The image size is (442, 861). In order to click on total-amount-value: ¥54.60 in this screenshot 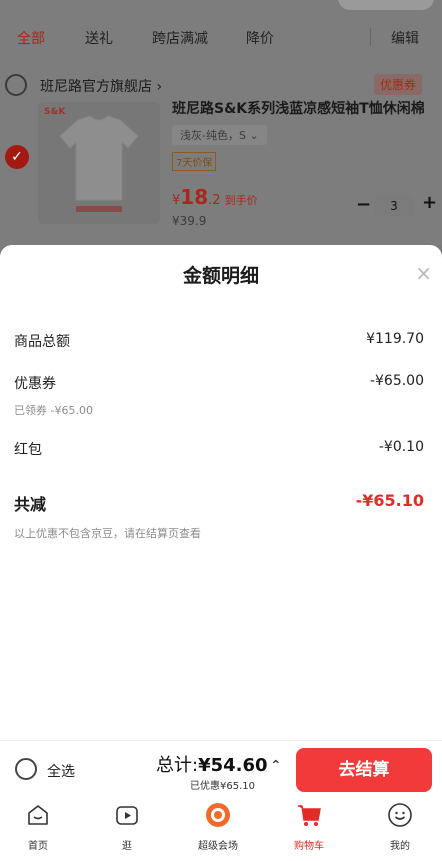, I will do `click(233, 765)`.